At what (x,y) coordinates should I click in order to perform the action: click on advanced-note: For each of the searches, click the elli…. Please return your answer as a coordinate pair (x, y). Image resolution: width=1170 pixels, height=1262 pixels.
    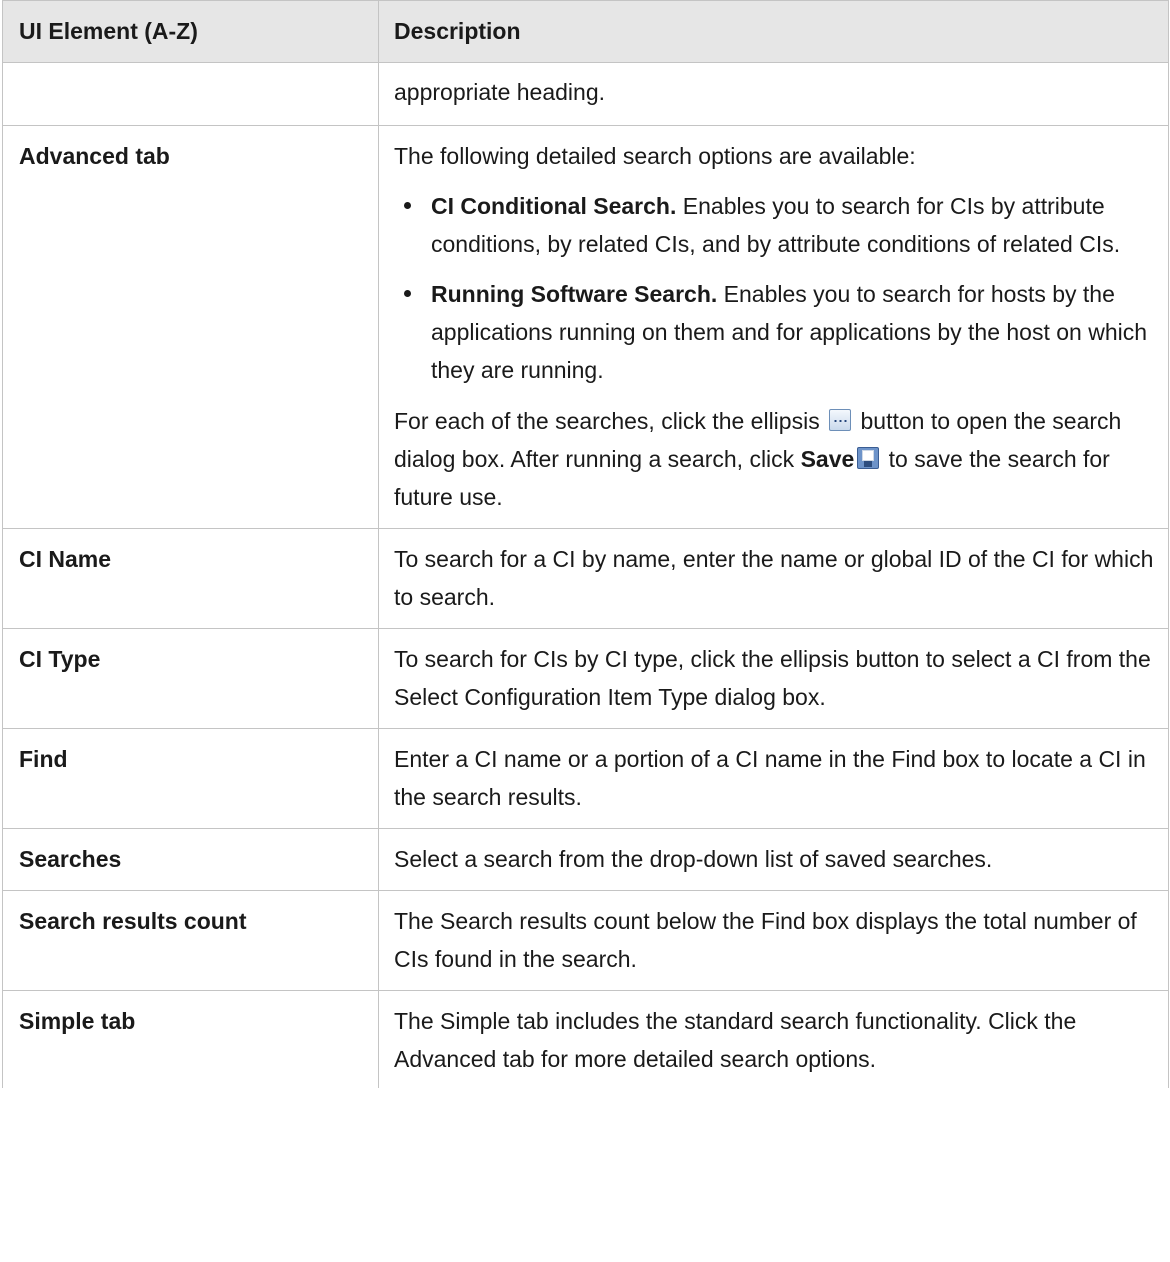
    Looking at the image, I should click on (774, 459).